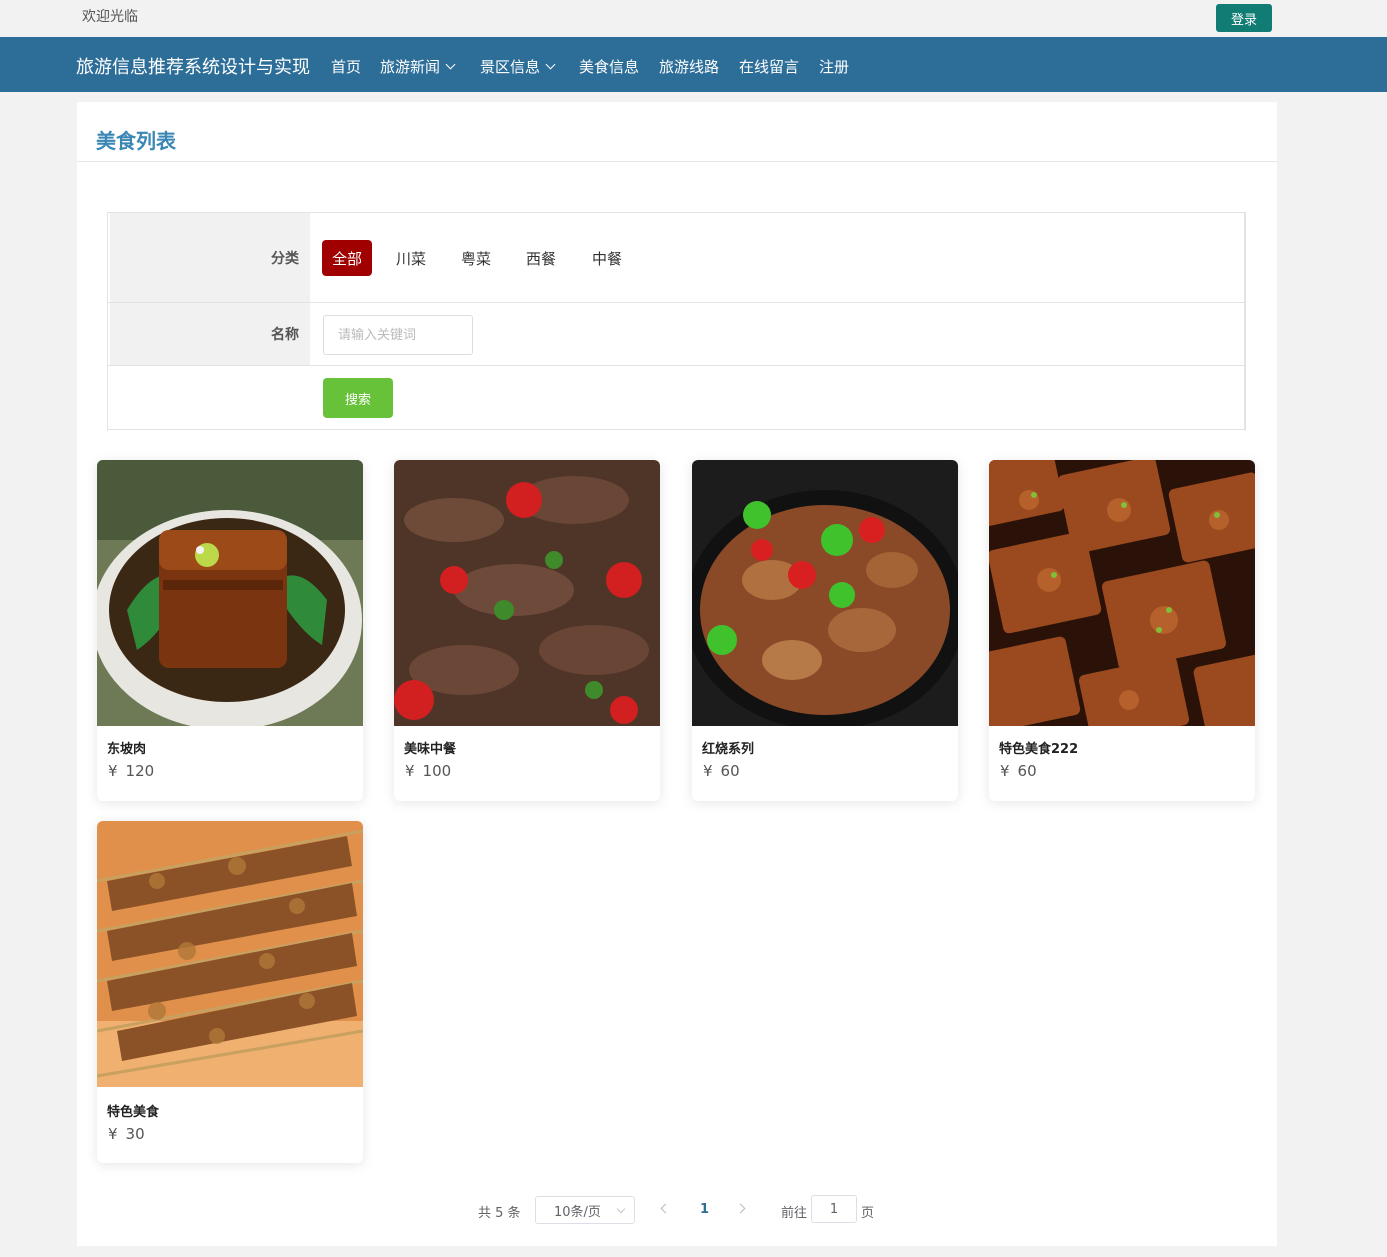 Image resolution: width=1387 pixels, height=1257 pixels. What do you see at coordinates (193, 66) in the screenshot?
I see `site-brand: 旅游信息推荐系统设计与实现` at bounding box center [193, 66].